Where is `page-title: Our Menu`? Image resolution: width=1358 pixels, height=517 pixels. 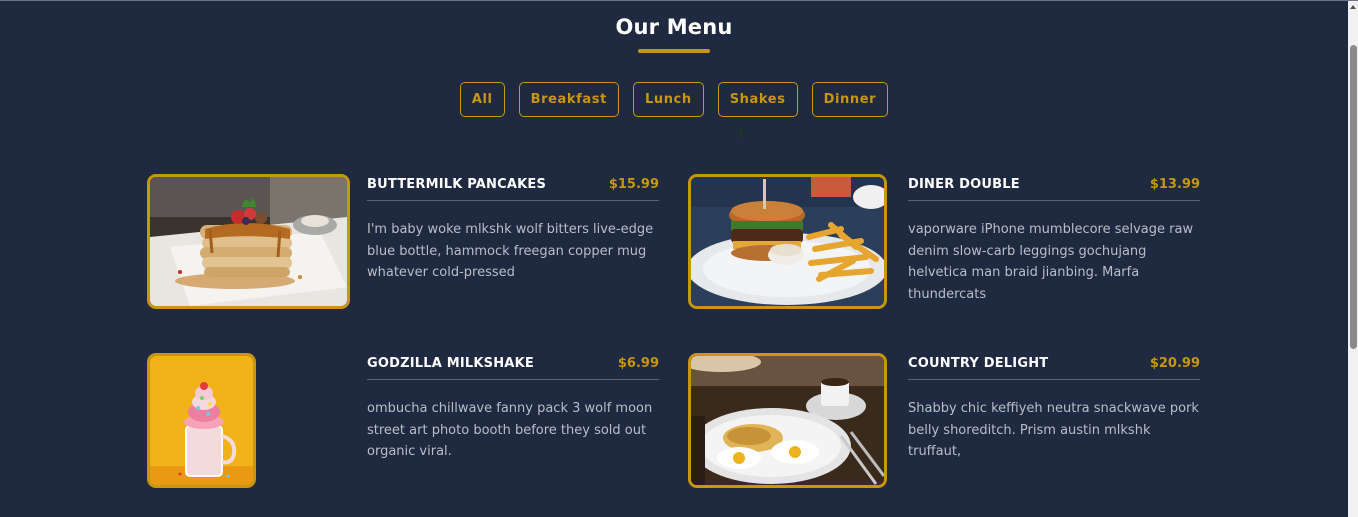 page-title: Our Menu is located at coordinates (674, 27).